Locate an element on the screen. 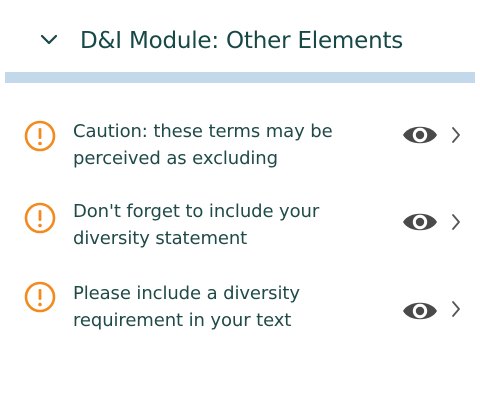 Image resolution: width=480 pixels, height=409 pixels. divider is located at coordinates (240, 77).